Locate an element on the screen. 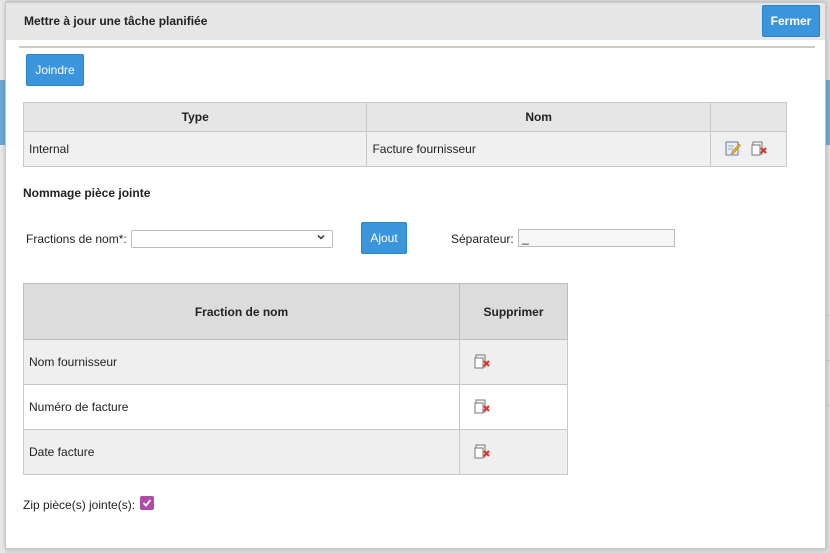  cell-name: Facture fournisseur is located at coordinates (538, 149).